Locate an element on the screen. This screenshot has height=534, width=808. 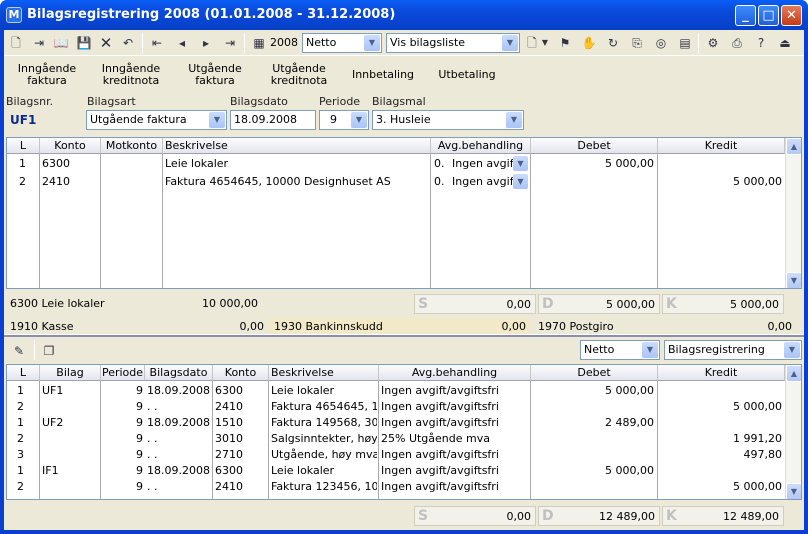
hand-icon: ✋ is located at coordinates (589, 43).